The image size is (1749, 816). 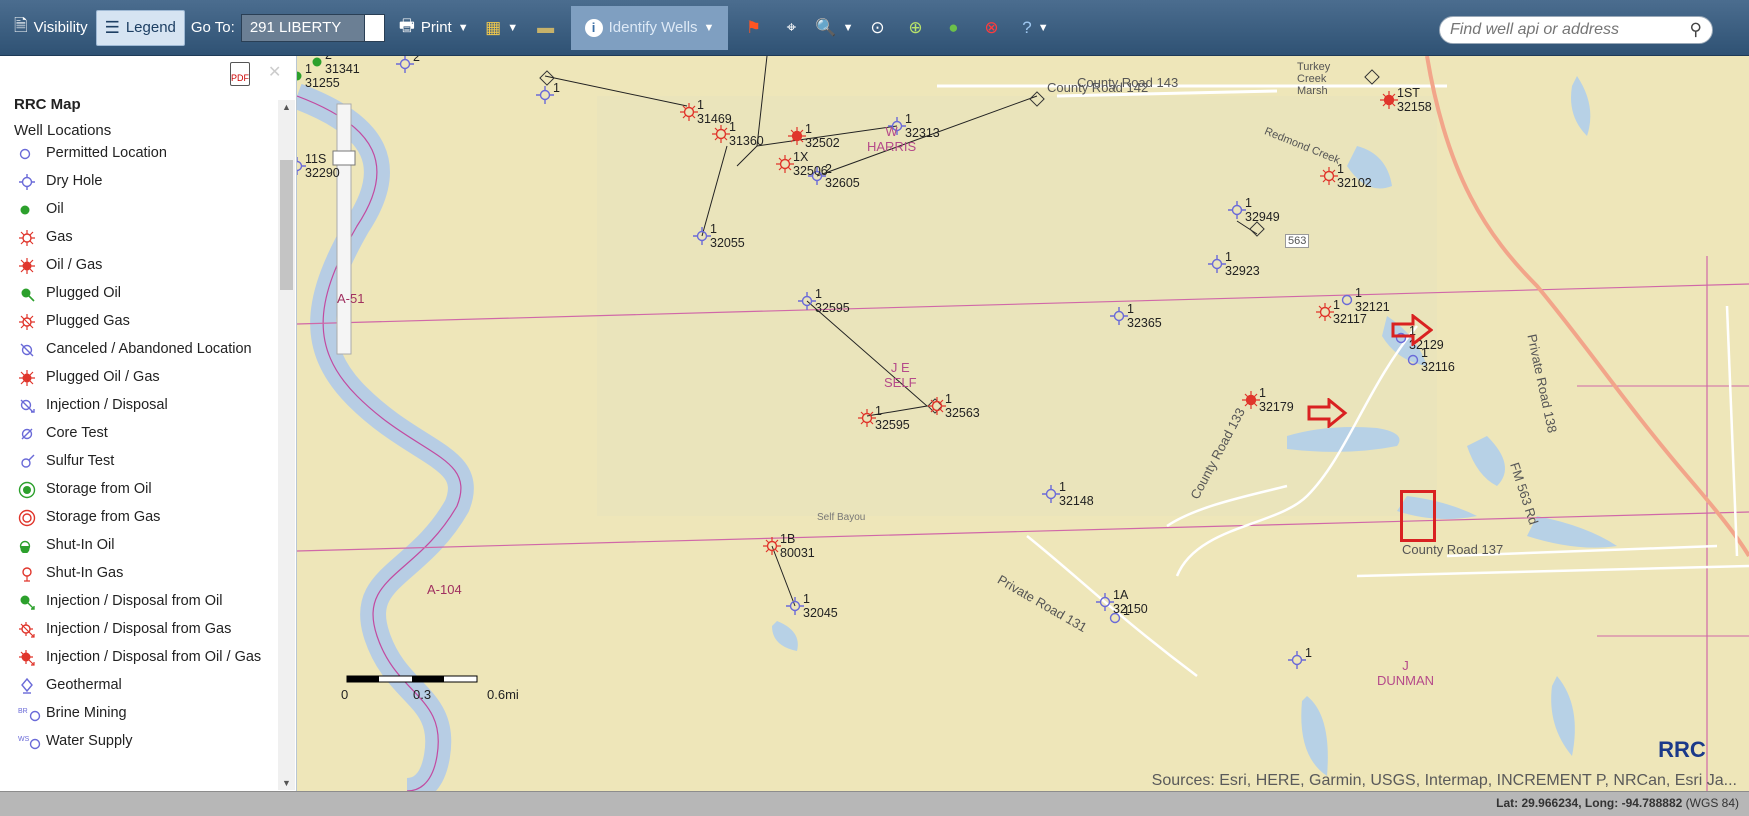 I want to click on storage-gas-icon, so click(x=29, y=518).